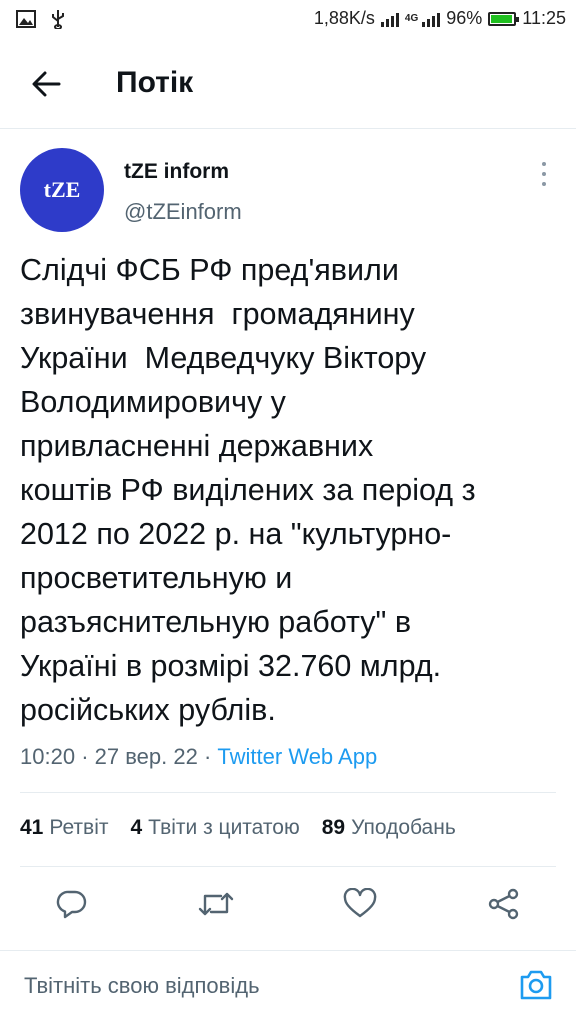 This screenshot has height=1025, width=576. What do you see at coordinates (464, 18) in the screenshot?
I see `battery-percent: 96%` at bounding box center [464, 18].